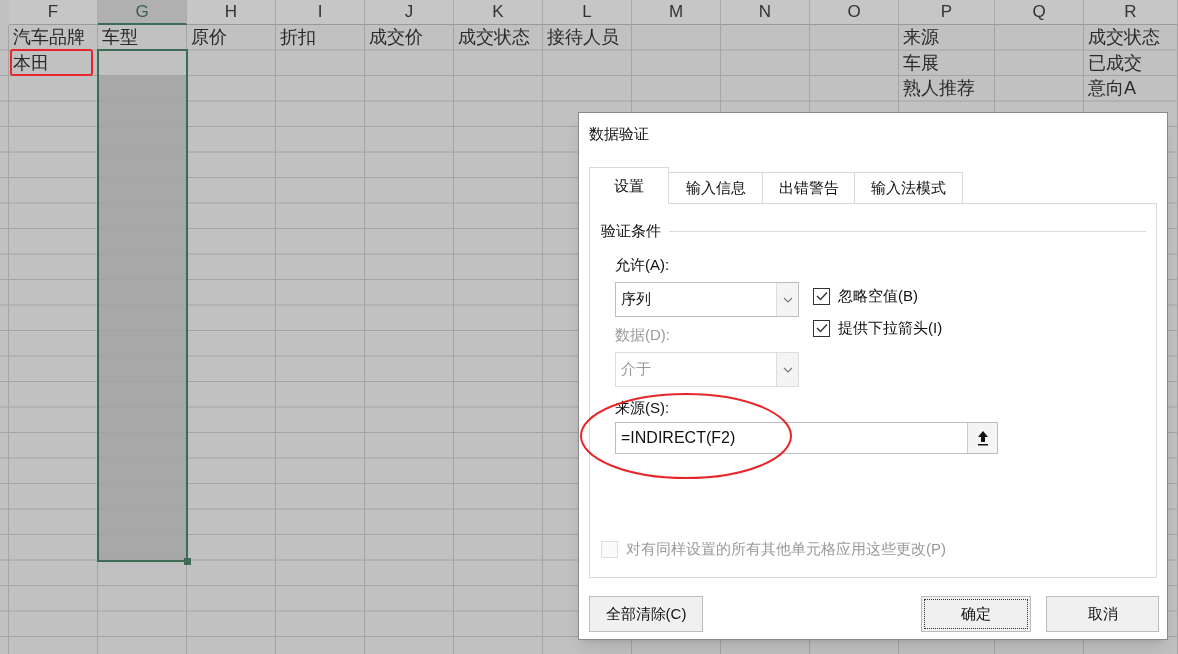  I want to click on table-cell-text: 车展, so click(921, 63).